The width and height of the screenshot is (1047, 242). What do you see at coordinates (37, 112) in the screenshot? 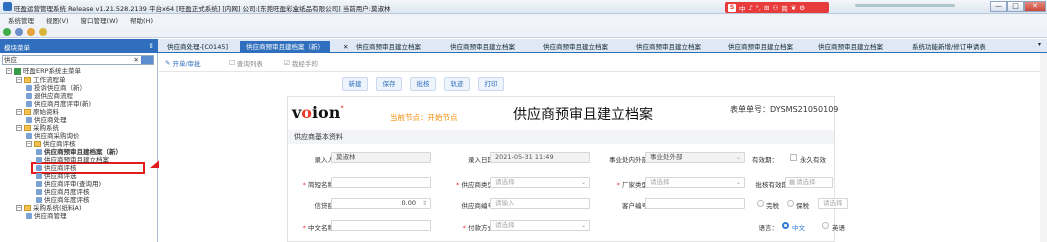
I see `tree-node: − 原始资料` at bounding box center [37, 112].